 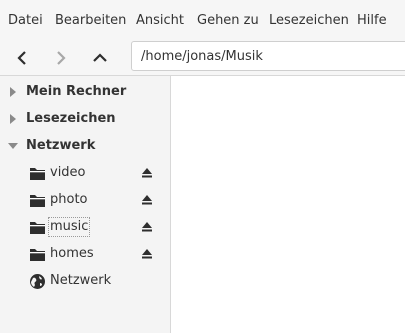 I want to click on globe-icon, so click(x=37, y=281).